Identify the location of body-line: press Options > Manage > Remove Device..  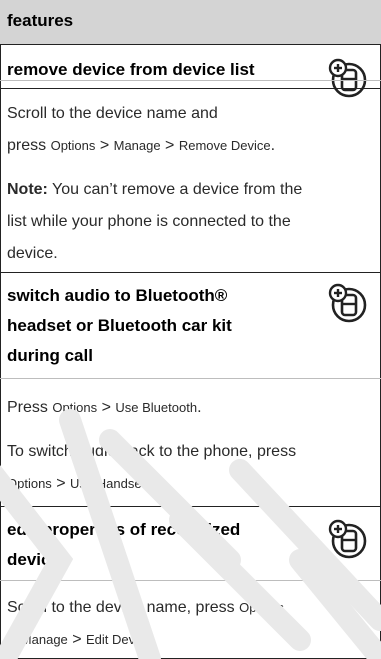
(141, 145).